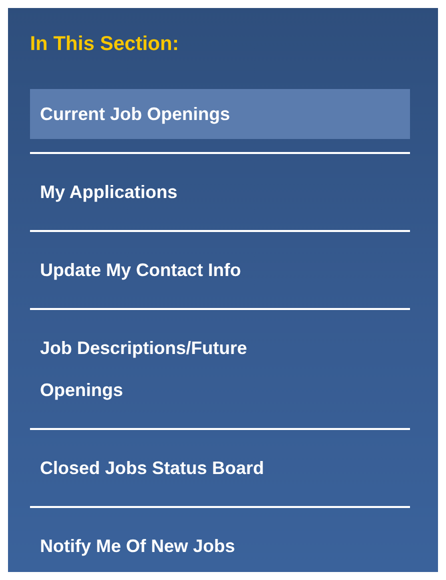  What do you see at coordinates (220, 270) in the screenshot?
I see `nav-link: Update My Contact Info` at bounding box center [220, 270].